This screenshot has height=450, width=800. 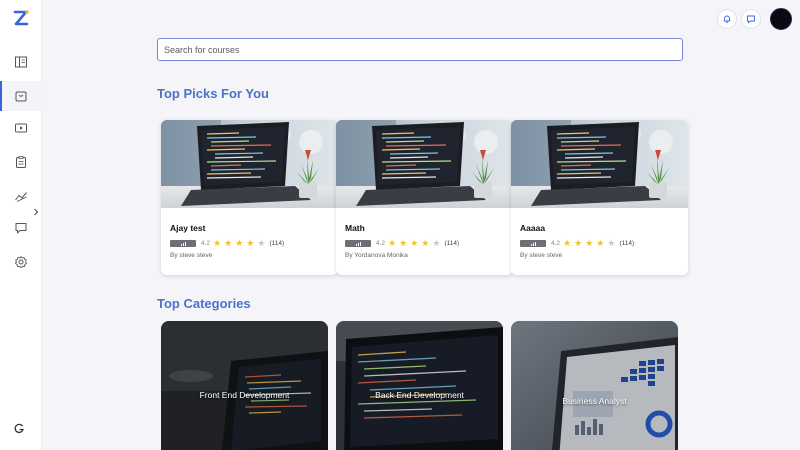 I want to click on video-icon, so click(x=21, y=128).